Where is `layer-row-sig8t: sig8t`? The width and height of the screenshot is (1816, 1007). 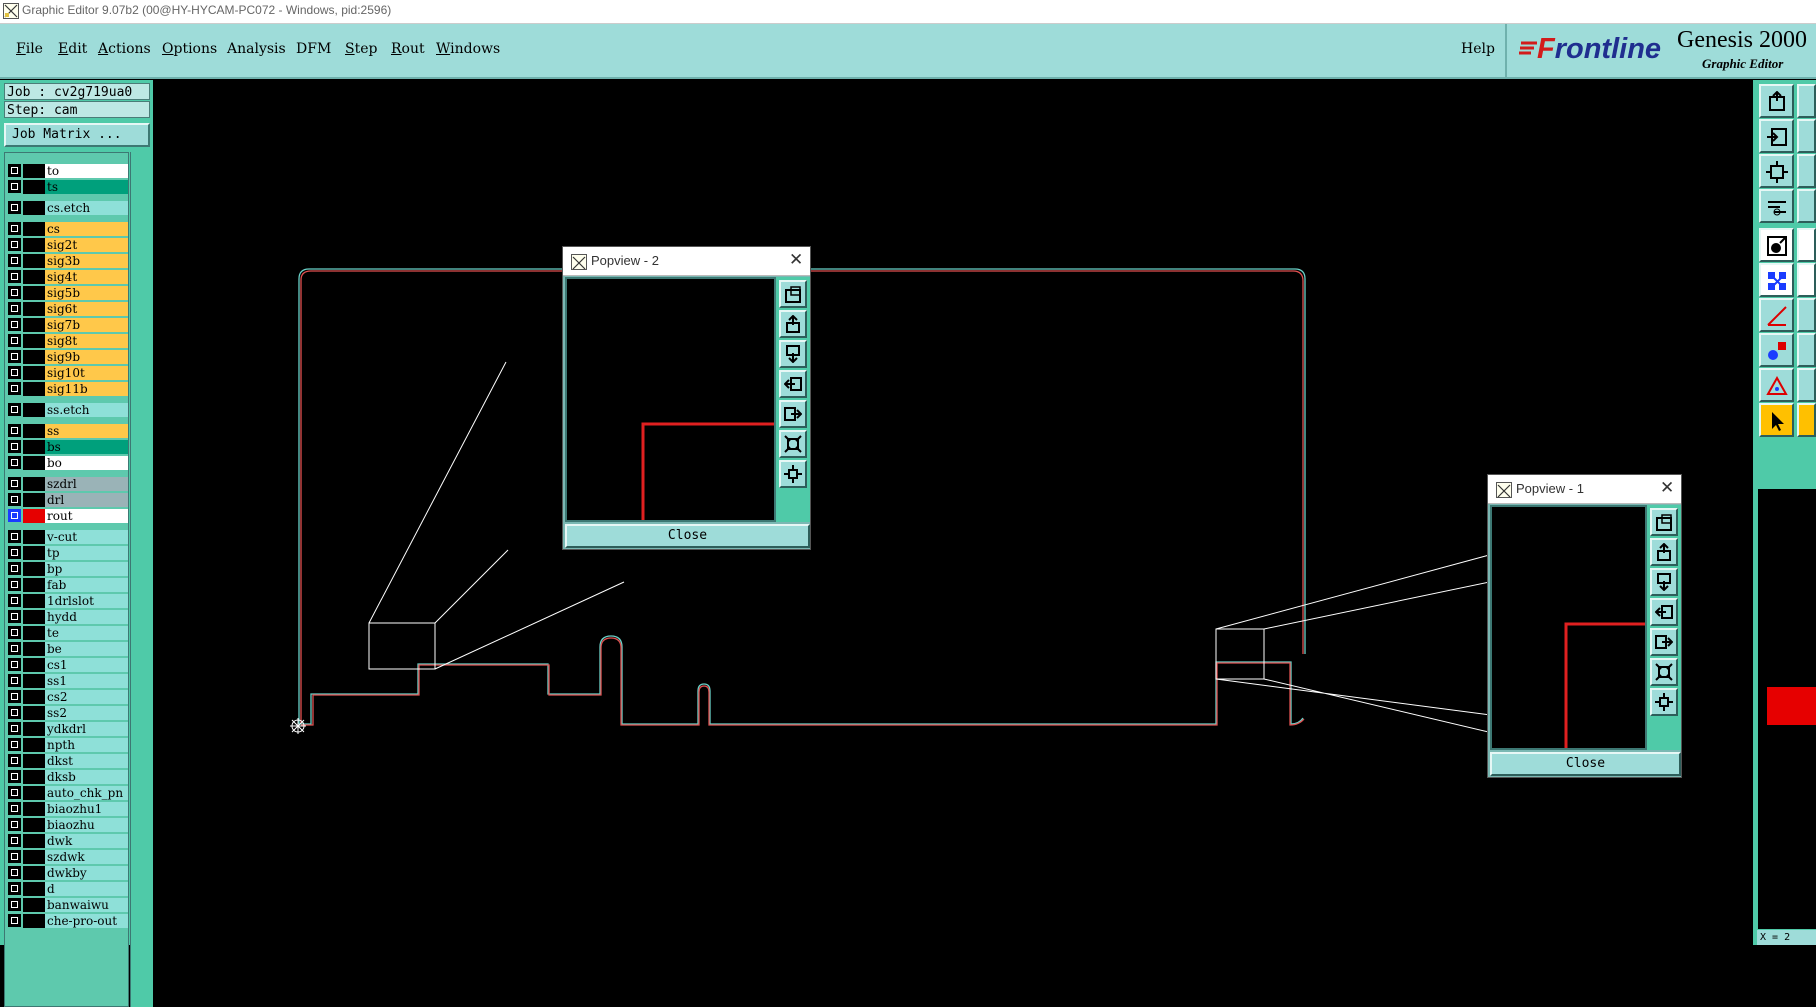
layer-row-sig8t: sig8t is located at coordinates (67, 341).